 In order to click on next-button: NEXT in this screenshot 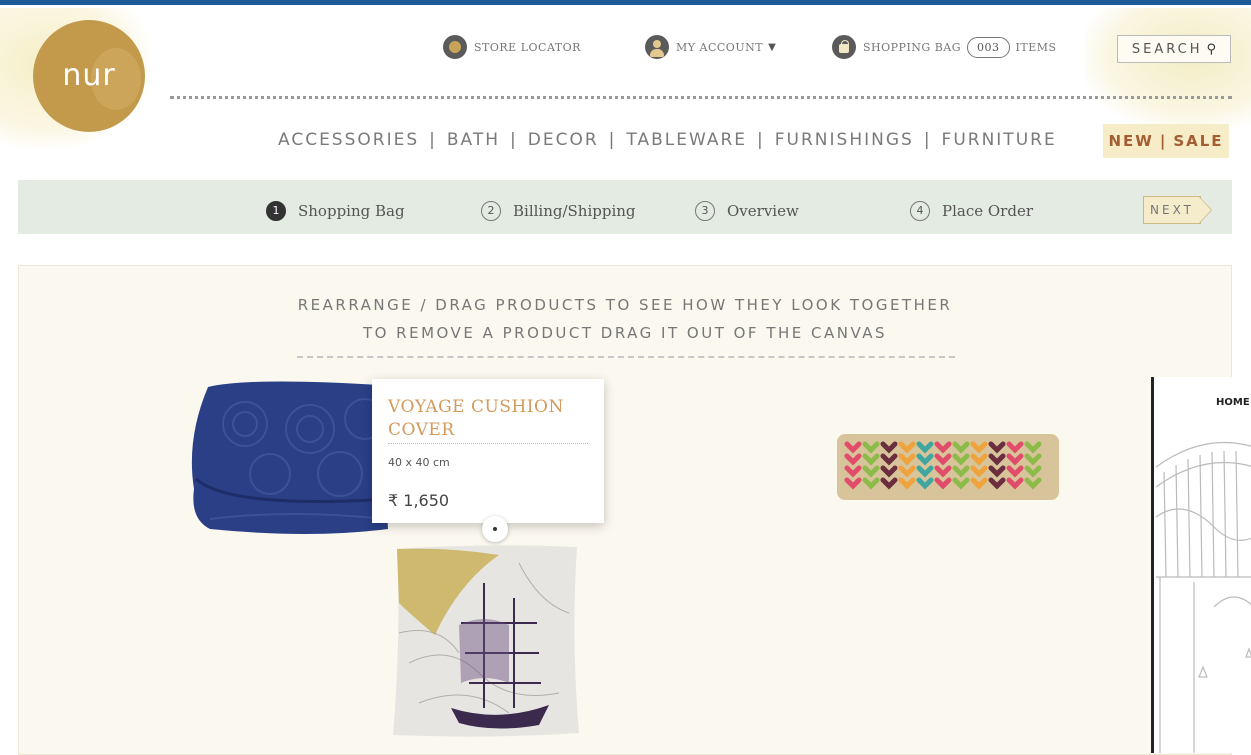, I will do `click(1172, 210)`.